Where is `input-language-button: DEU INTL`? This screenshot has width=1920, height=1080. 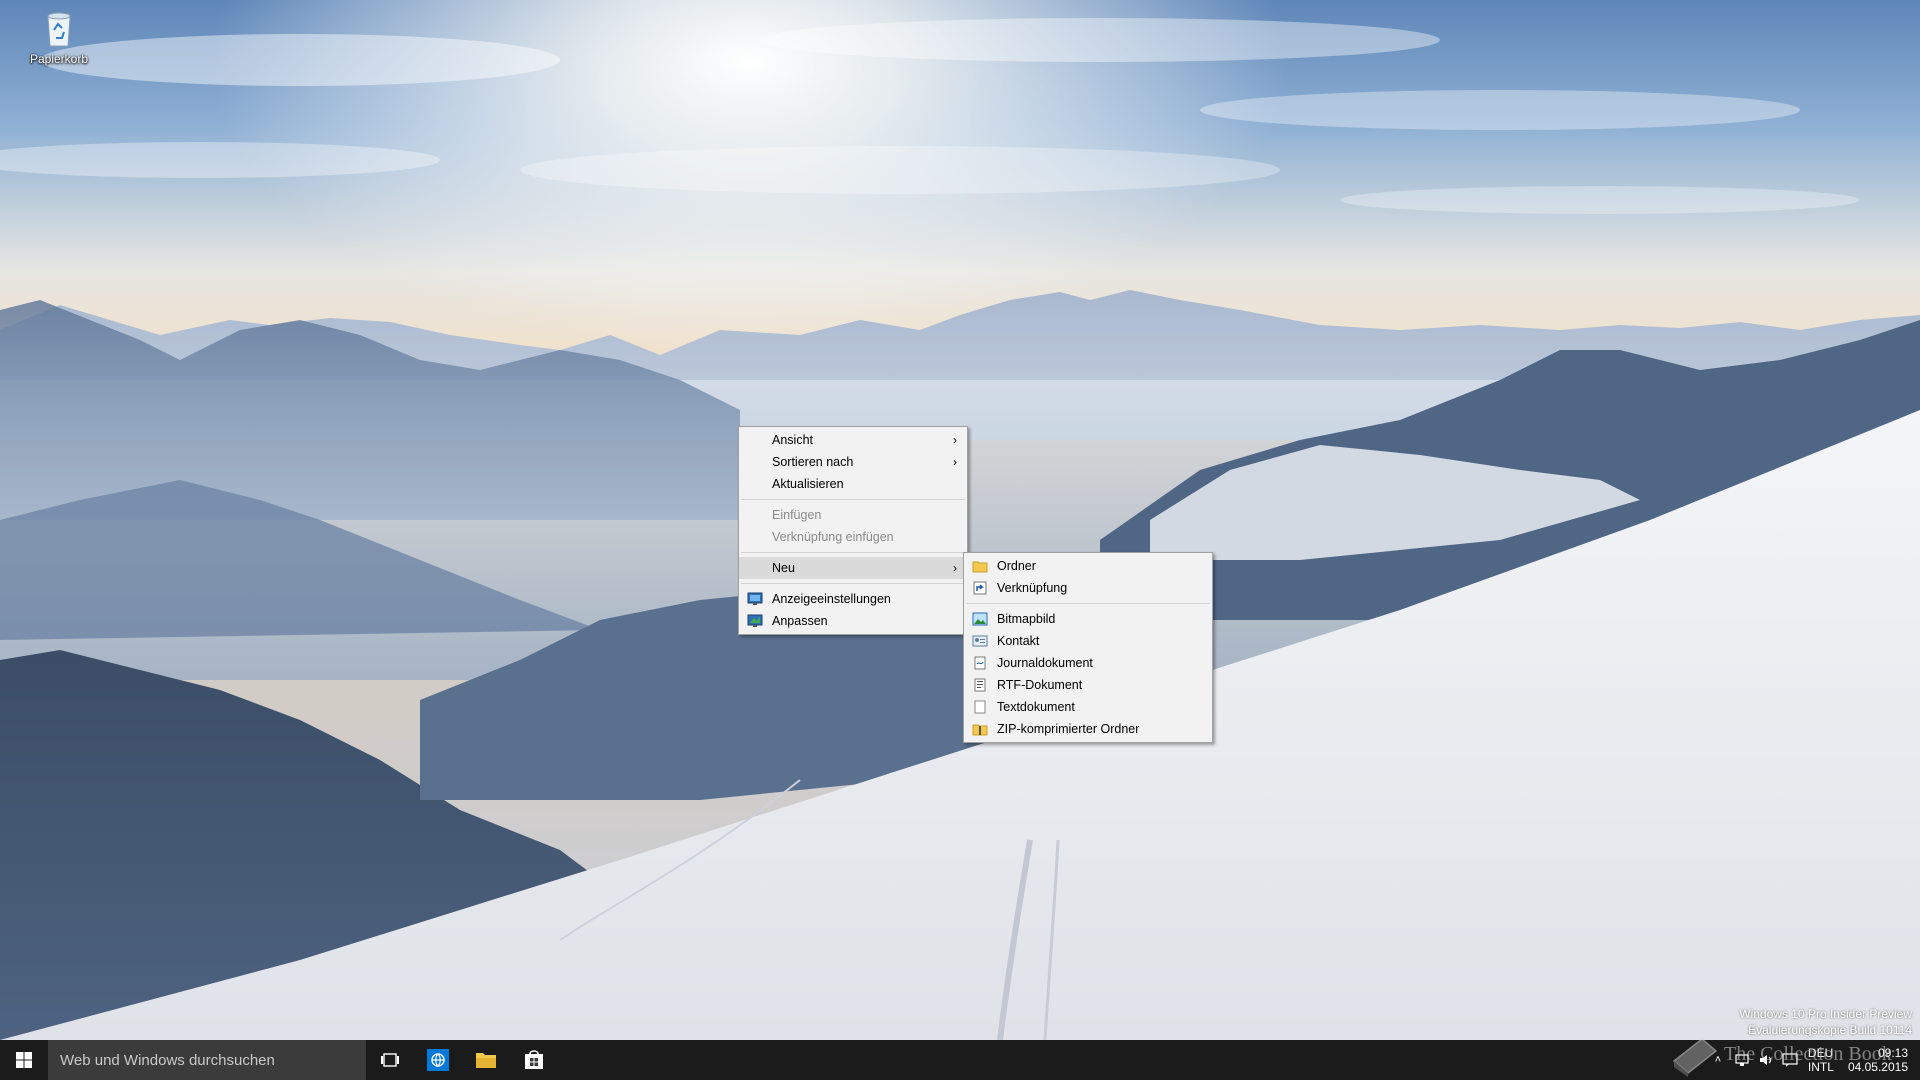 input-language-button: DEU INTL is located at coordinates (1821, 1060).